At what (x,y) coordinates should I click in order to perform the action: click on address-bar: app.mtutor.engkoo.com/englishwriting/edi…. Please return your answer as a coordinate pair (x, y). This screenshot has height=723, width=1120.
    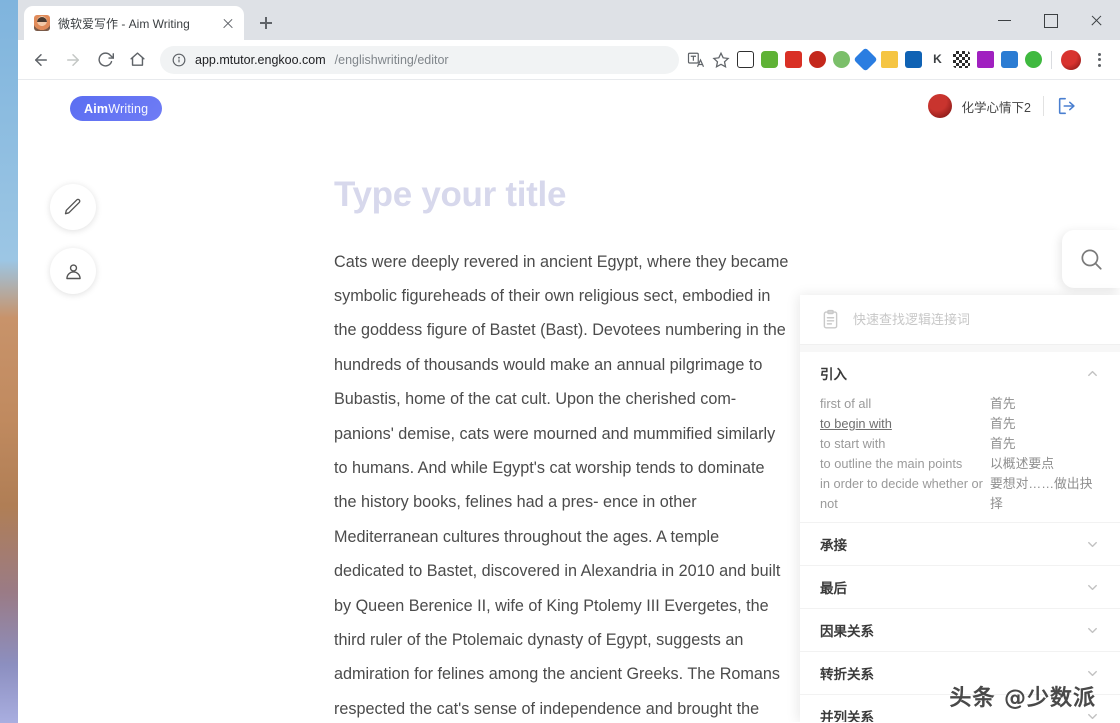
    Looking at the image, I should click on (419, 59).